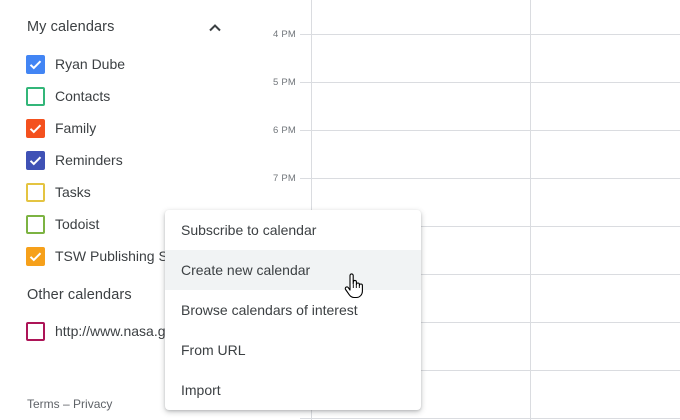  I want to click on my-calendar-label: Contacts, so click(83, 96).